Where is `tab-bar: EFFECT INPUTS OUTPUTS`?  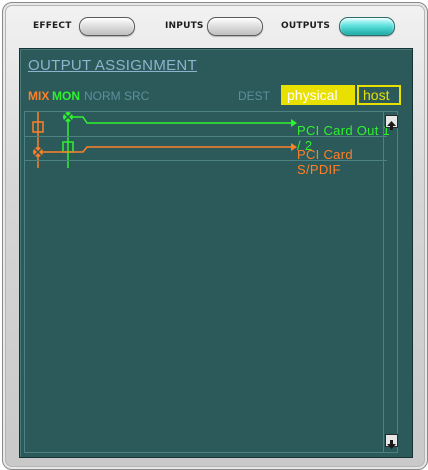 tab-bar: EFFECT INPUTS OUTPUTS is located at coordinates (215, 23).